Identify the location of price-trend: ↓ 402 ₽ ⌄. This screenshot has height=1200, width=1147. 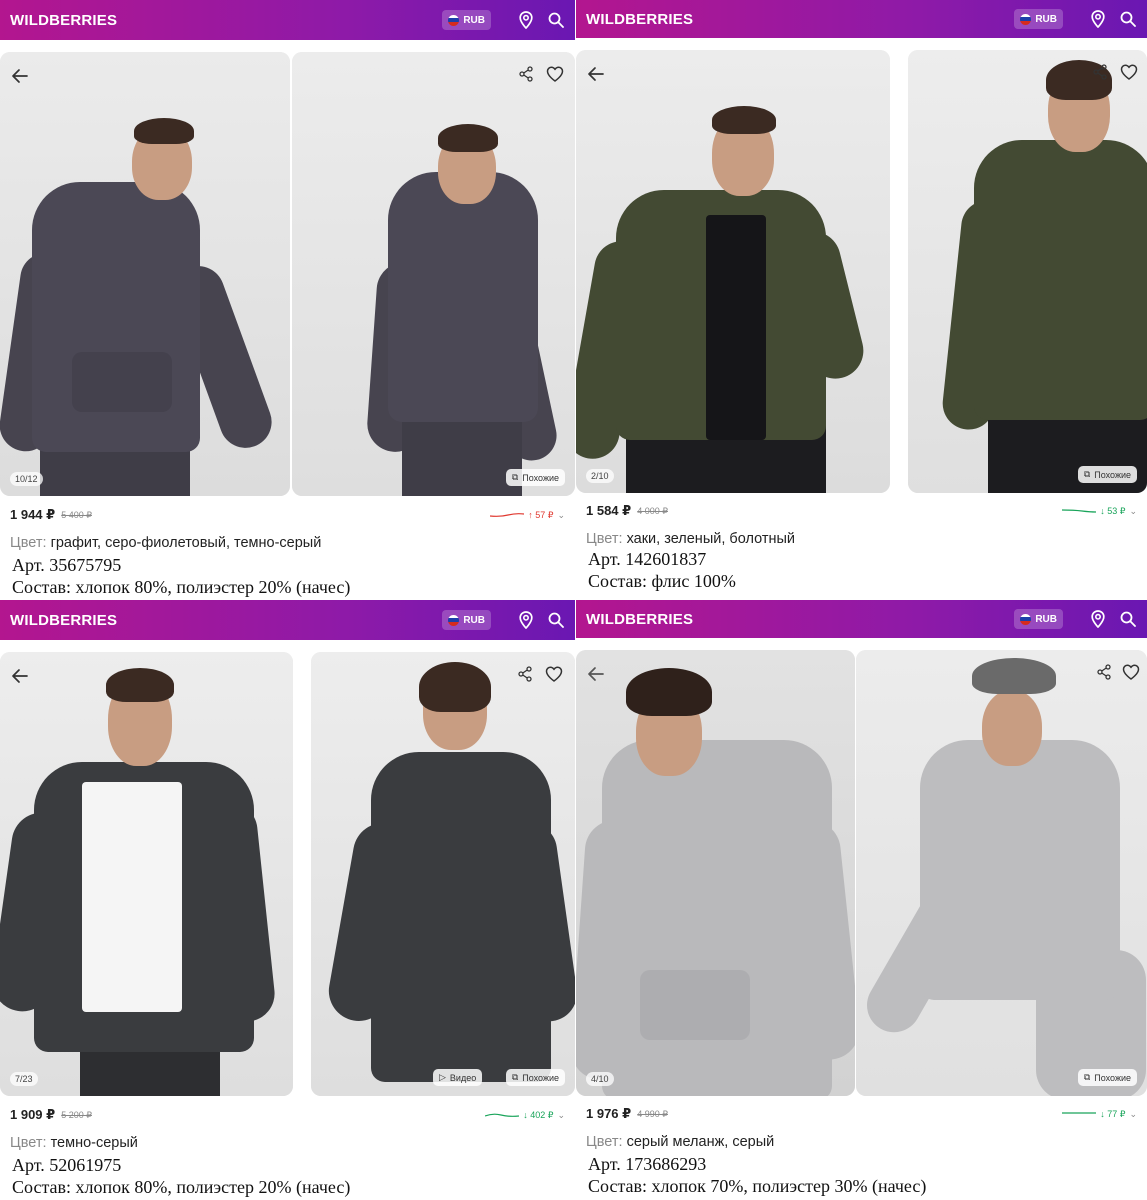
(525, 1115).